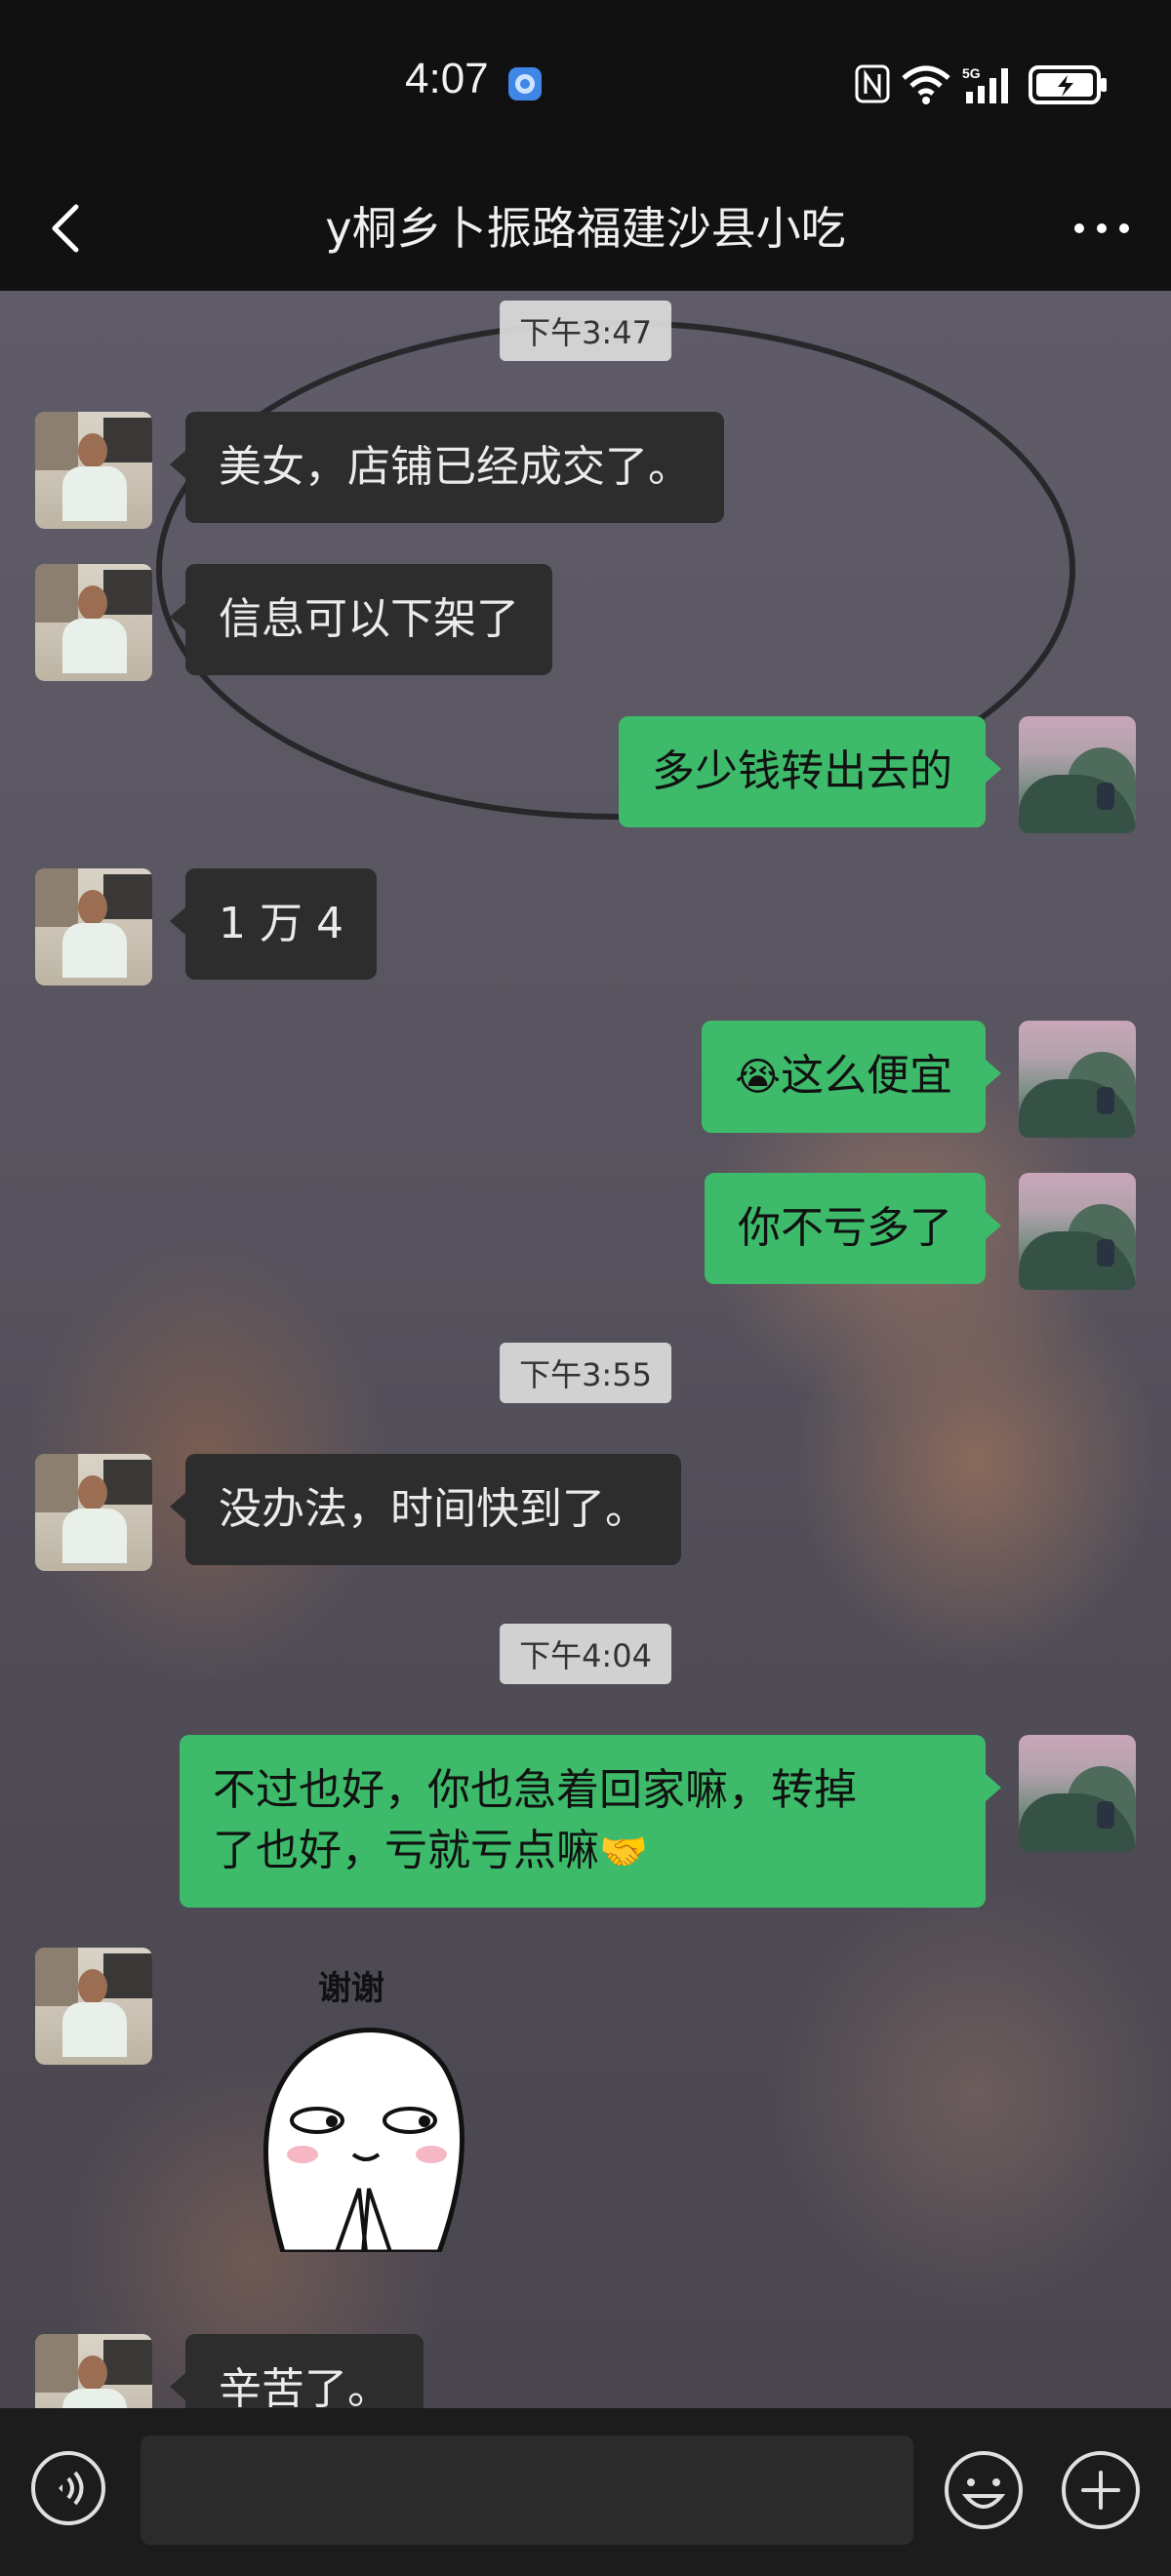 The width and height of the screenshot is (1171, 2576). I want to click on message-input, so click(527, 2490).